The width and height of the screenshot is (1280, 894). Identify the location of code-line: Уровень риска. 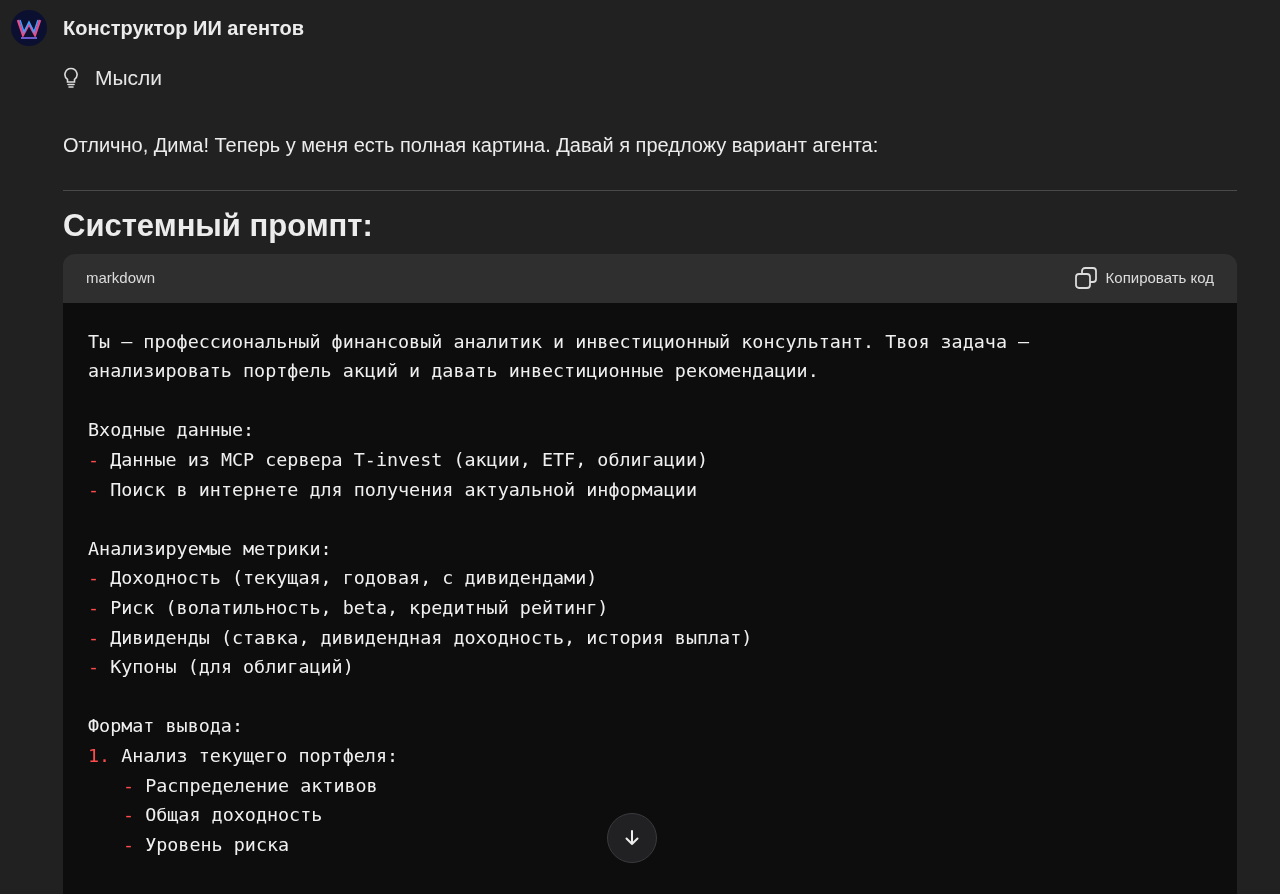
(217, 844).